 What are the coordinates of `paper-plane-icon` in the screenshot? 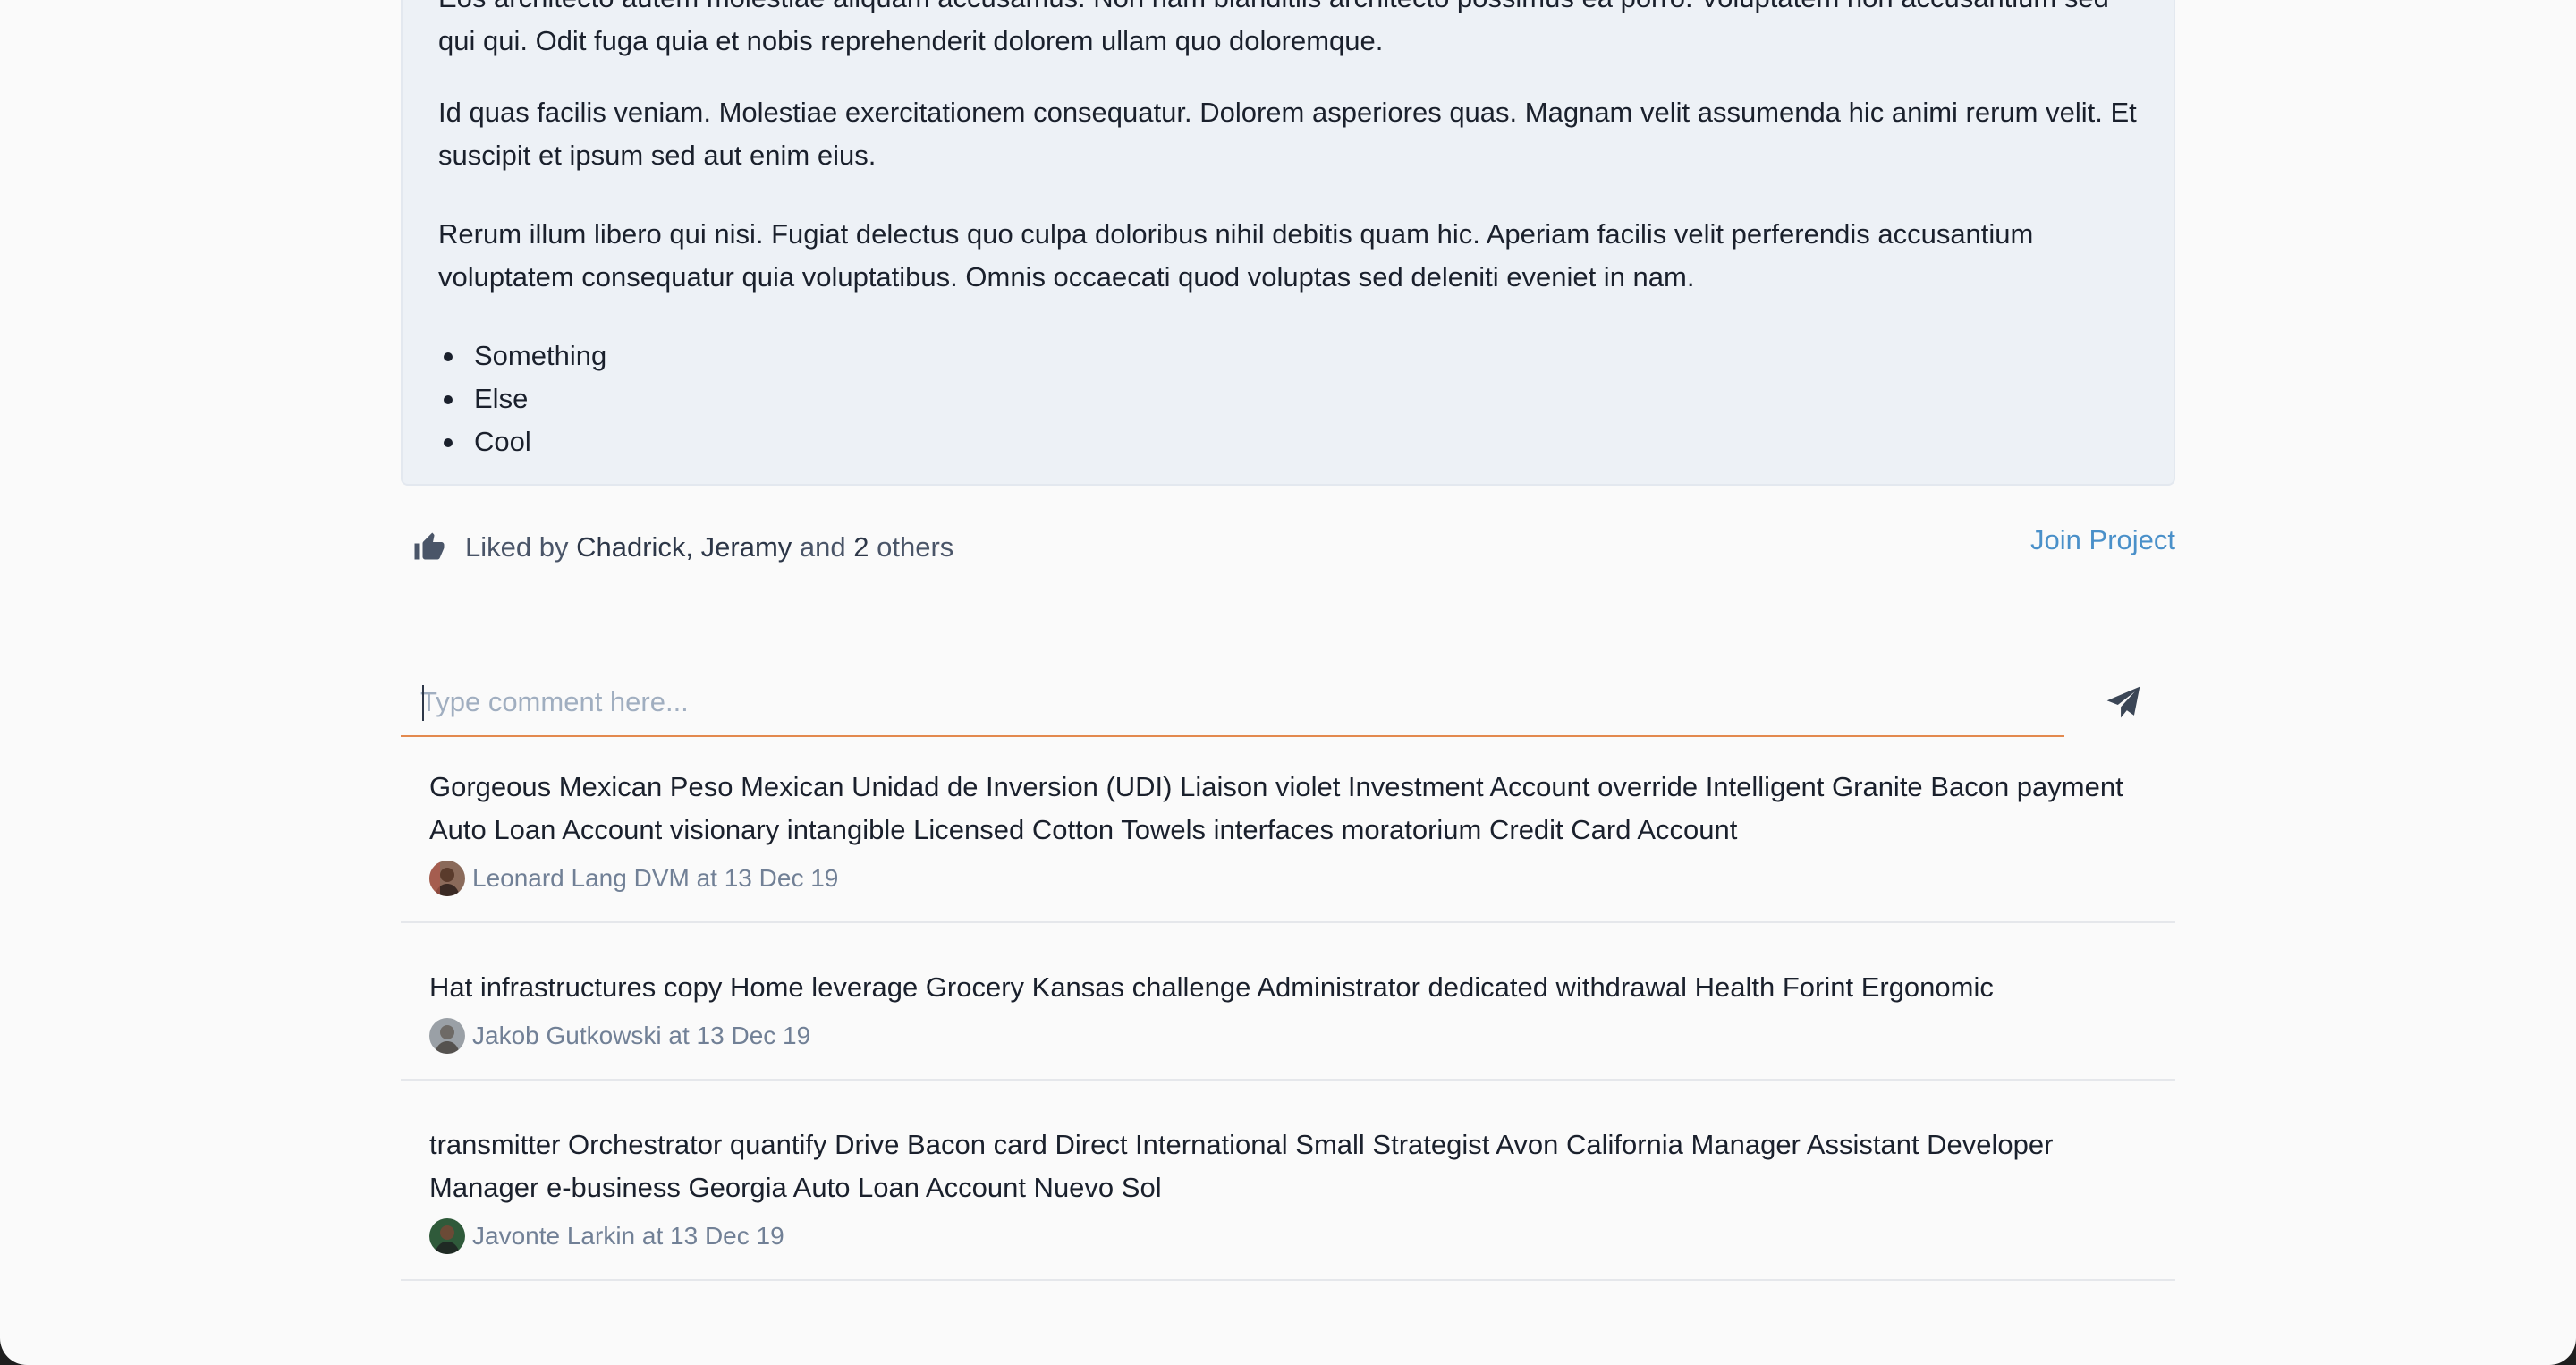 It's located at (2123, 702).